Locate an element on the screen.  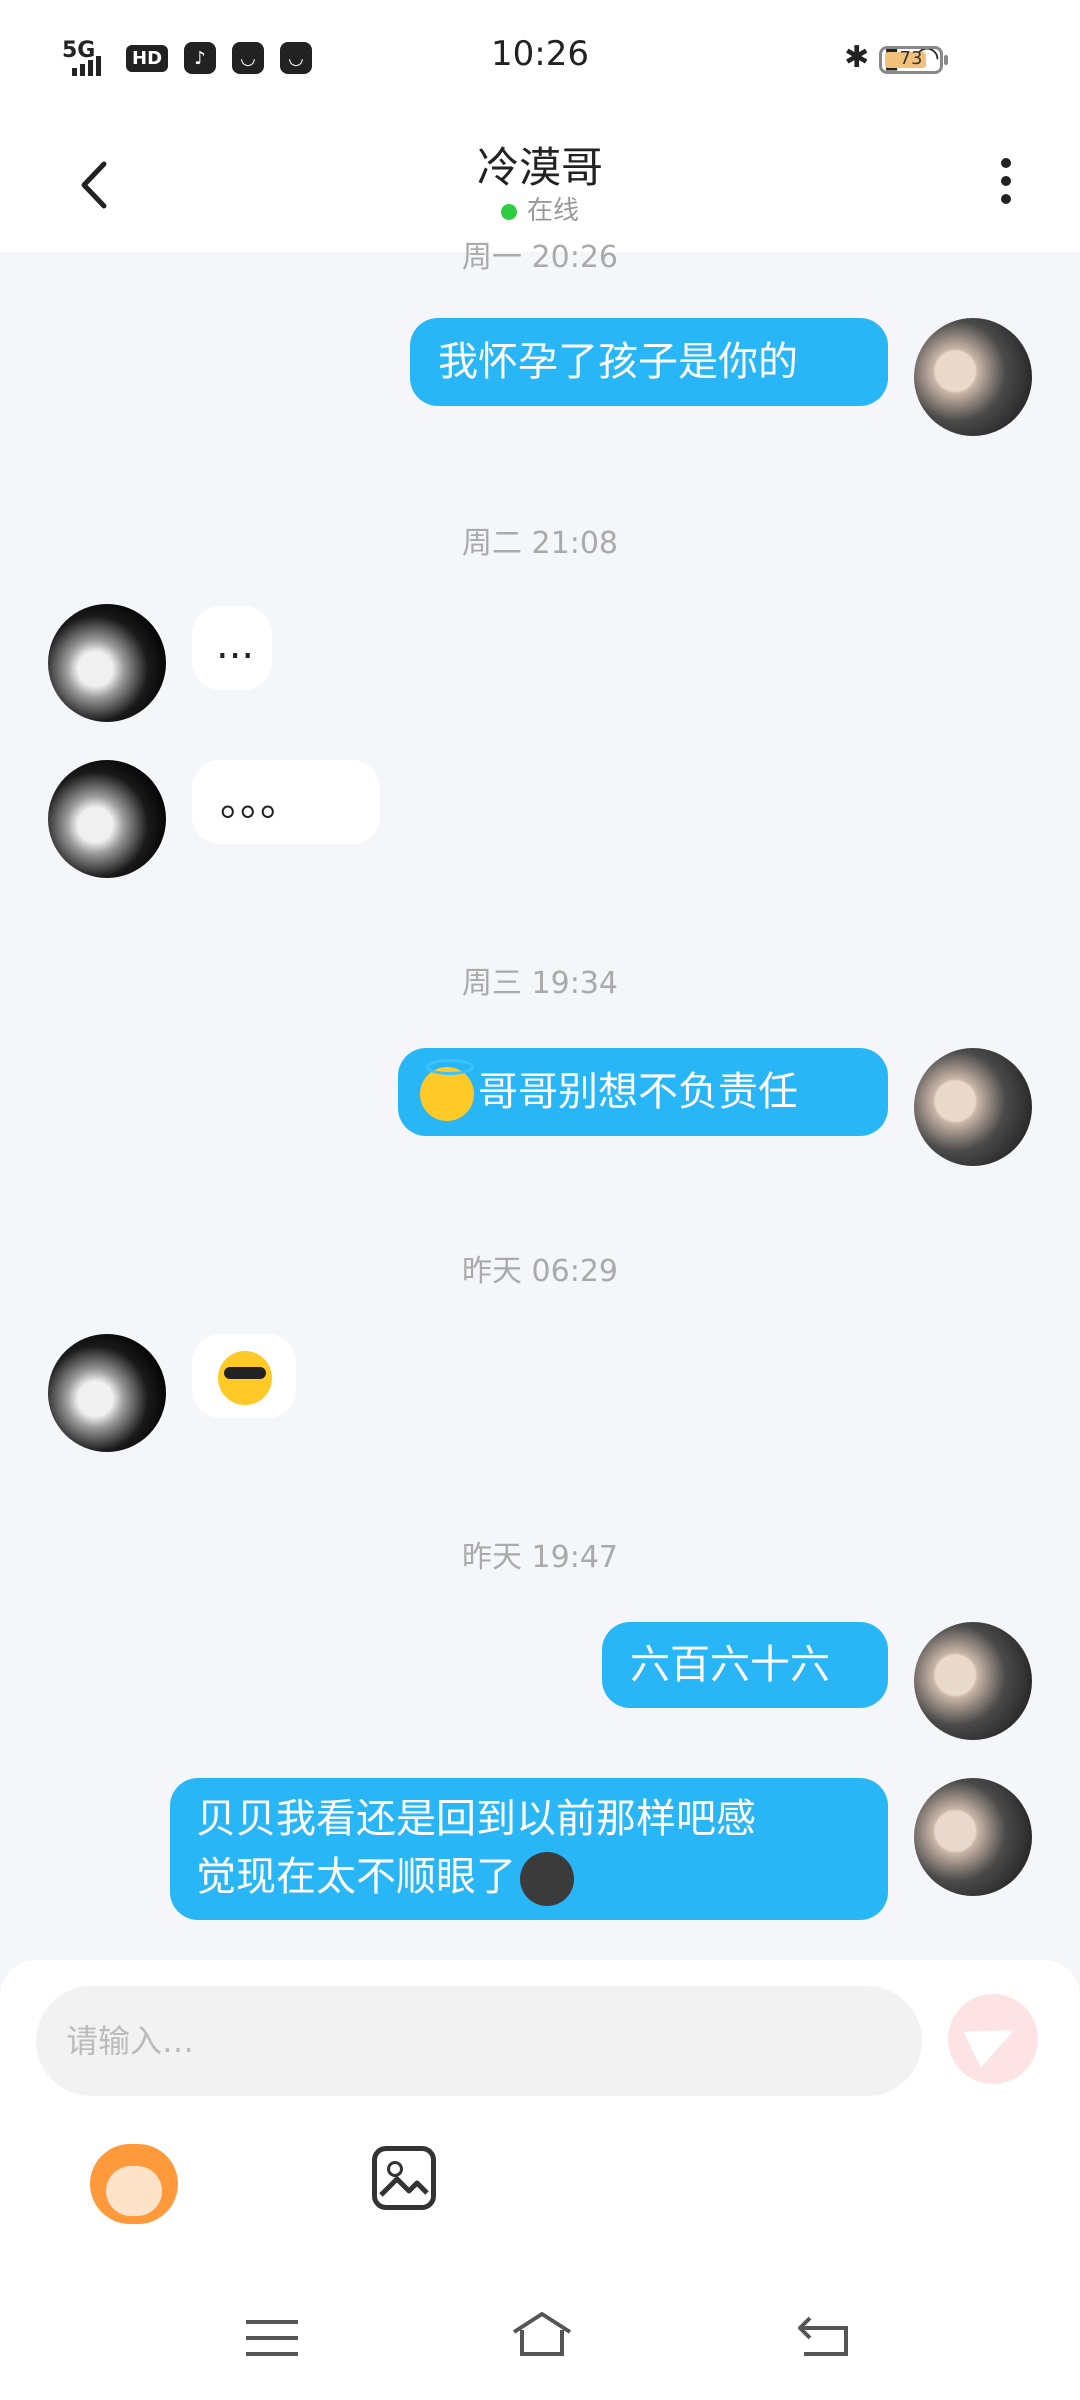
timestamp: 昨天 06:29 is located at coordinates (540, 1271).